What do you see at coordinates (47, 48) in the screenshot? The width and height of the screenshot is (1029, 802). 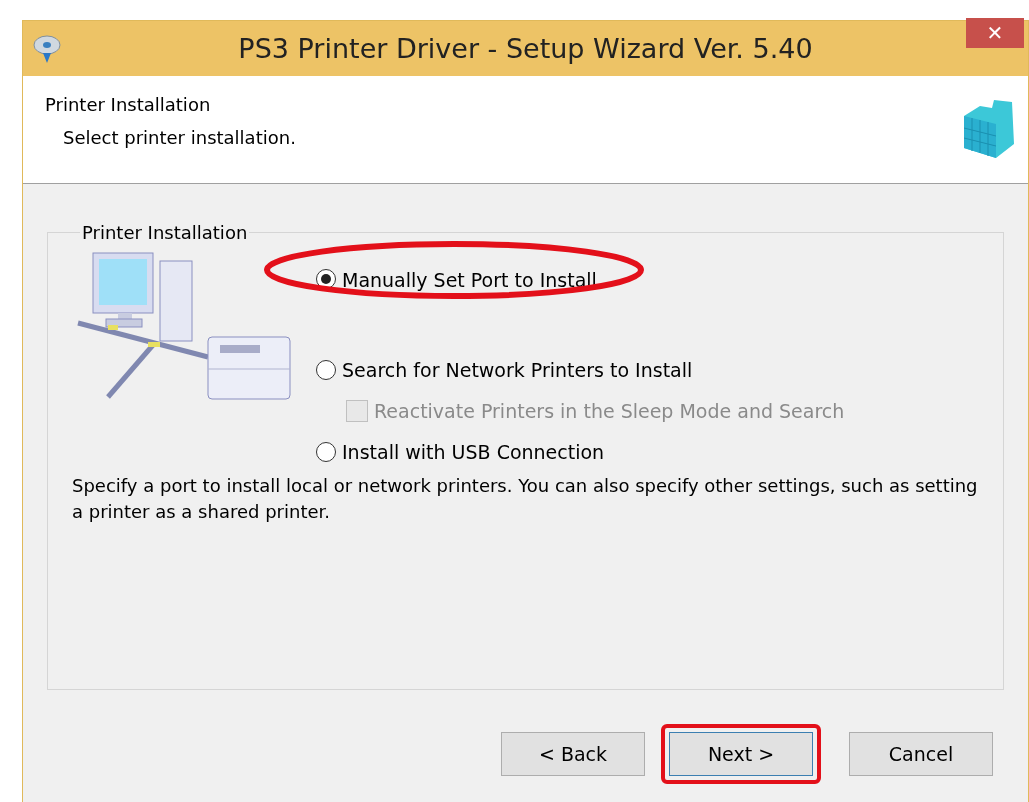 I see `disc-icon` at bounding box center [47, 48].